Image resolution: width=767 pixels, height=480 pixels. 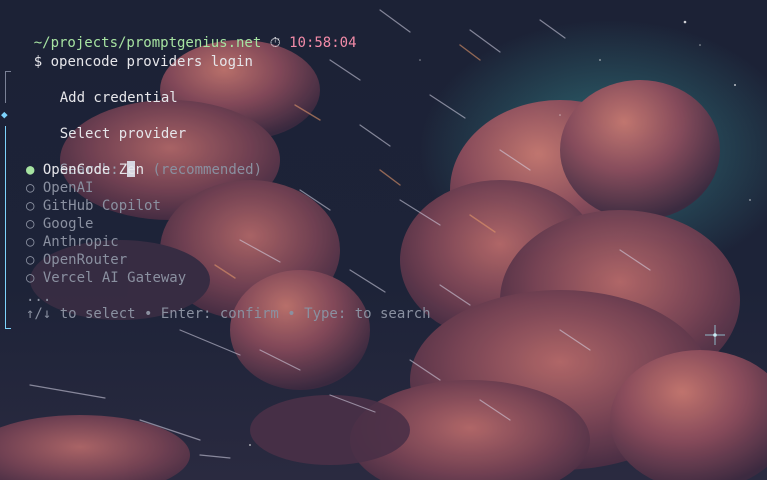 I want to click on provider-option: ○ GitHub Copilot, so click(x=93, y=206).